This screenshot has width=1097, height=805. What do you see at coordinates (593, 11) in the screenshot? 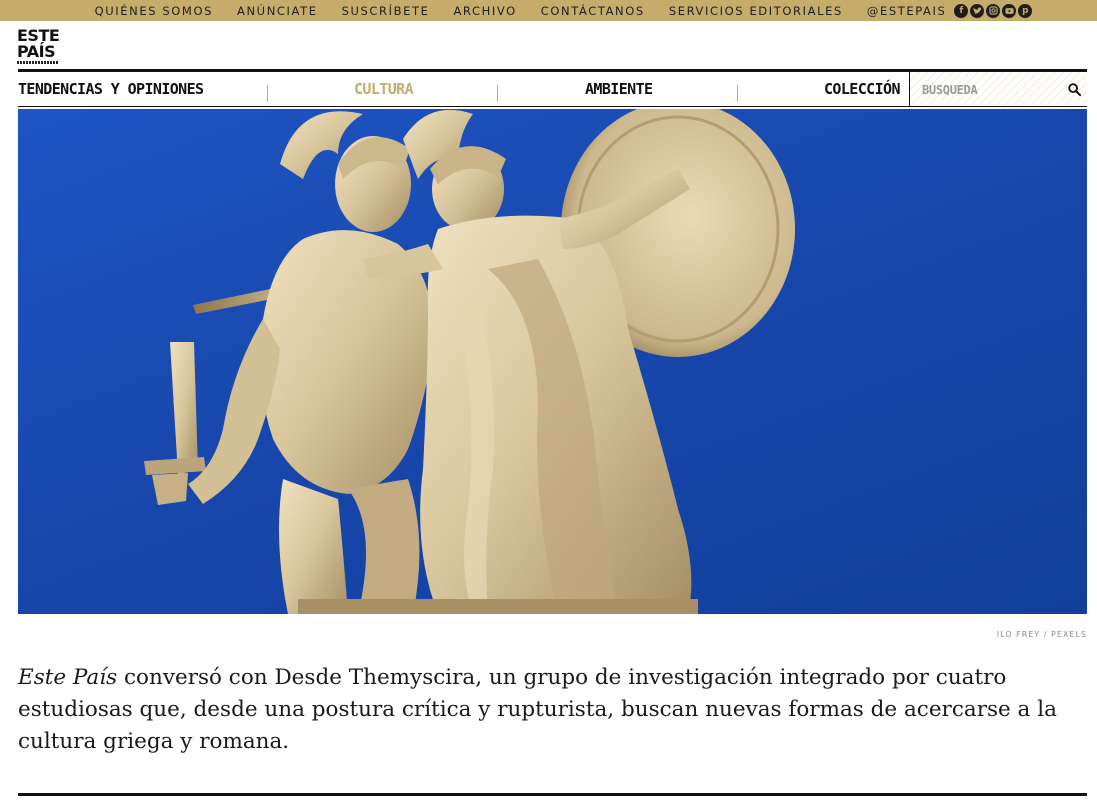
I see `link-contactanos: CONTÁCTANOS` at bounding box center [593, 11].